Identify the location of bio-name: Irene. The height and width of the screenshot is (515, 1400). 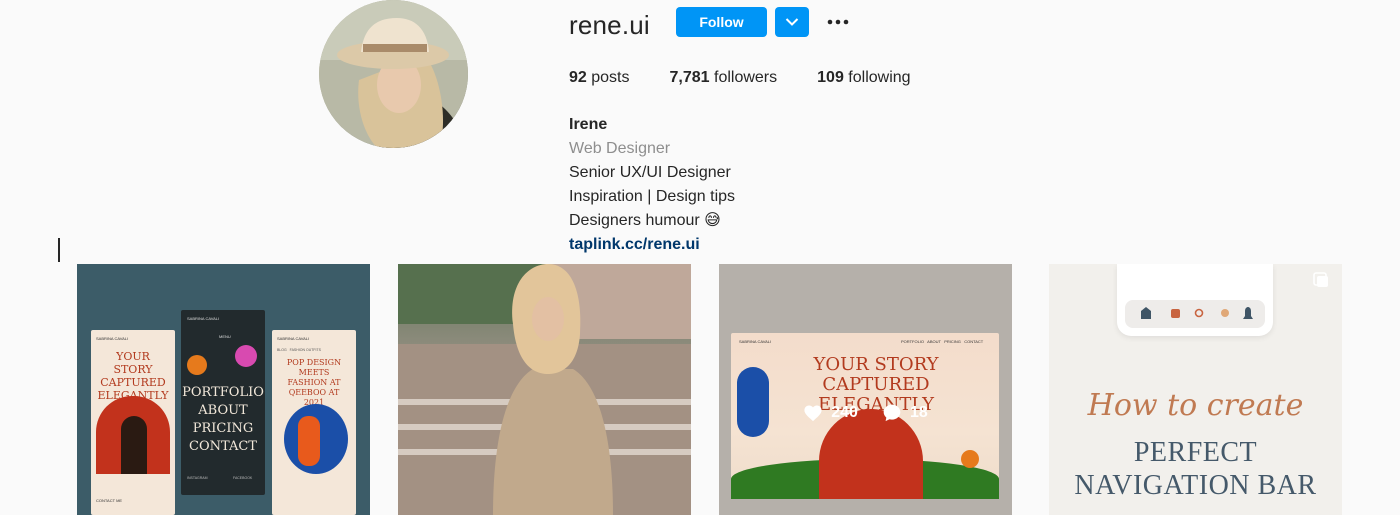
(588, 124).